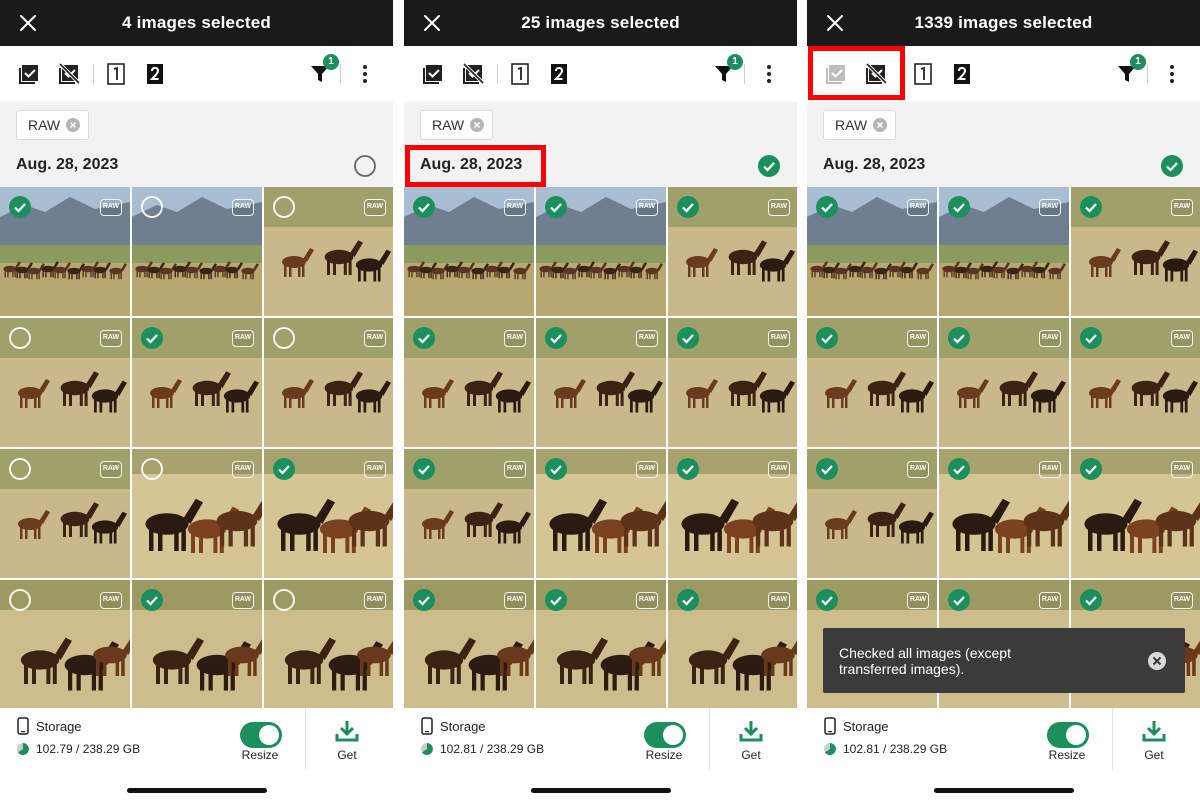  I want to click on date-header: Aug. 28, 2023, so click(471, 165).